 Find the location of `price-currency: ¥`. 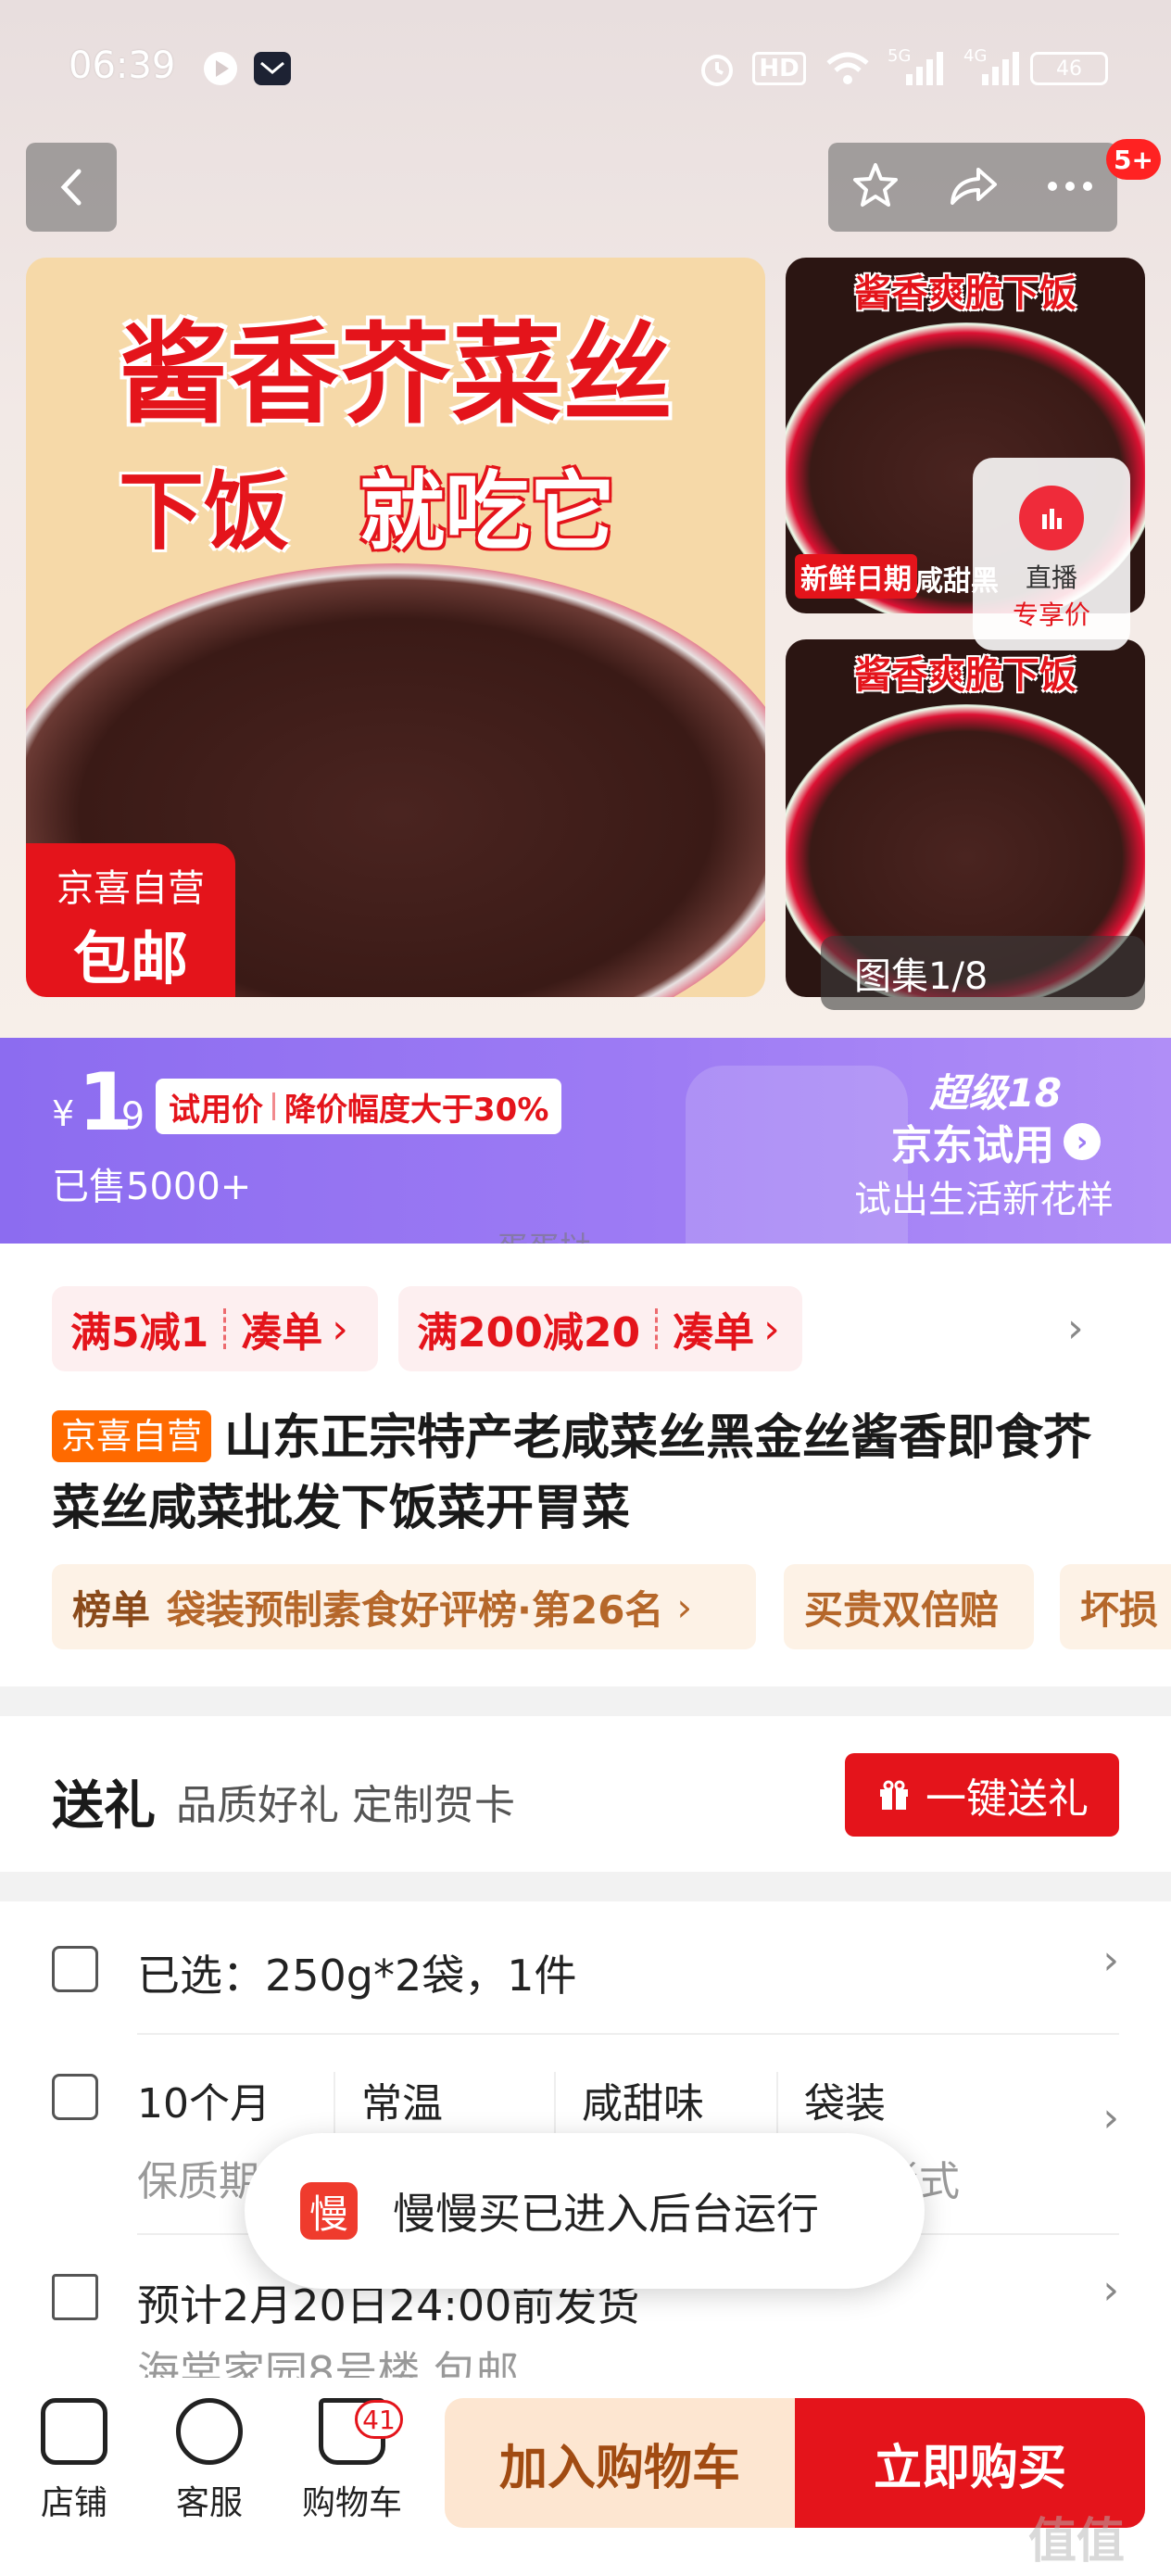

price-currency: ¥ is located at coordinates (64, 1113).